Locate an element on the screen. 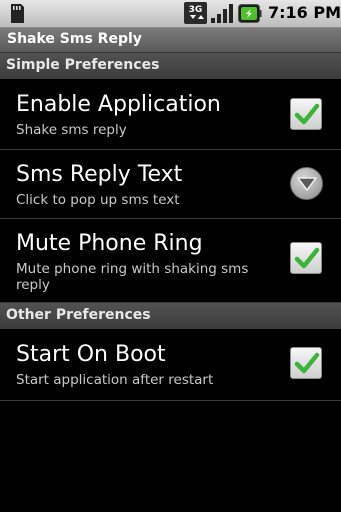 This screenshot has width=341, height=512. mute-phone-ring-checkbox is located at coordinates (306, 258).